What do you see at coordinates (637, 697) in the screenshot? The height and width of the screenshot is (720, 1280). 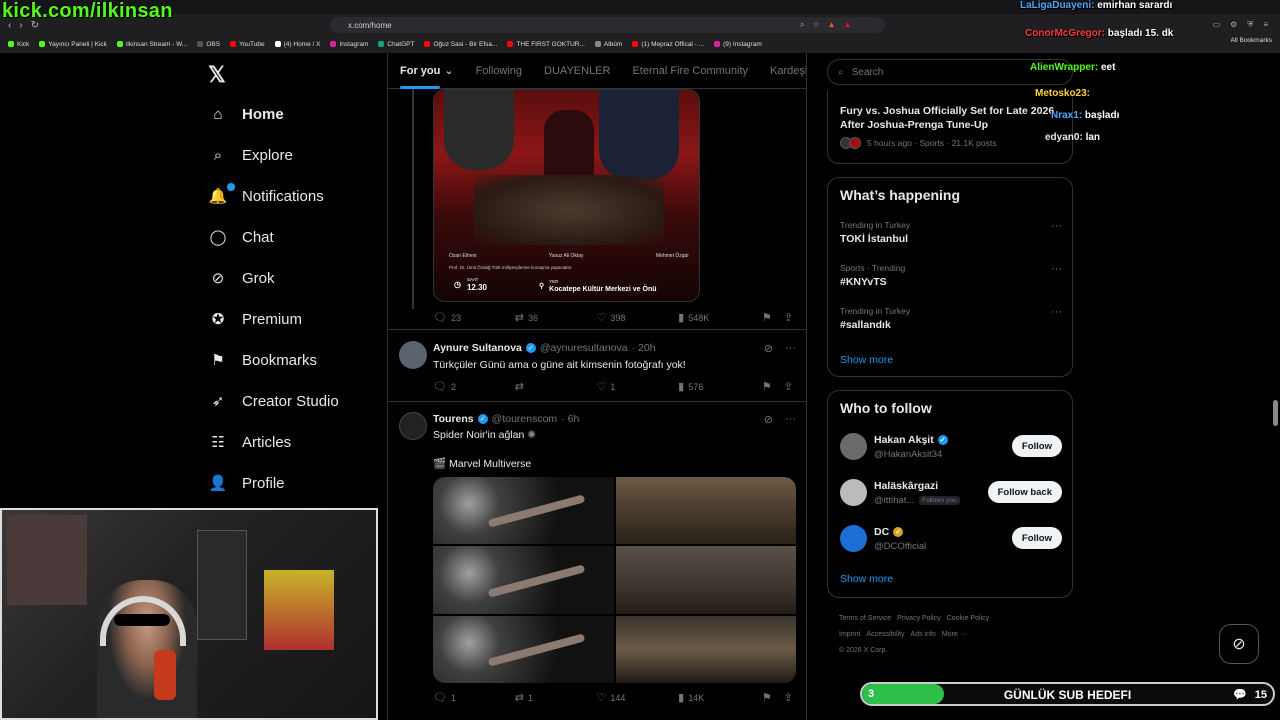 I see `like-button: ♡ 144` at bounding box center [637, 697].